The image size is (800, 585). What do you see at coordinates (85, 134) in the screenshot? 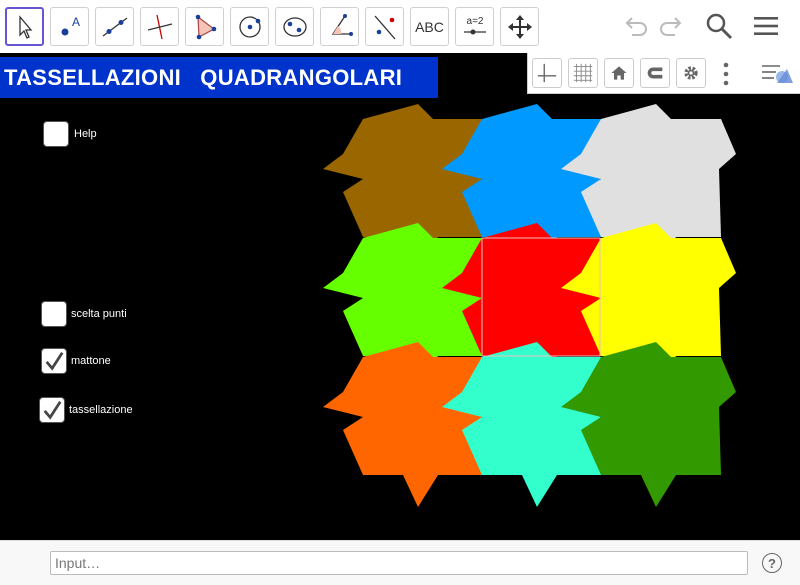
I see `help-checkbox-label: Help` at bounding box center [85, 134].